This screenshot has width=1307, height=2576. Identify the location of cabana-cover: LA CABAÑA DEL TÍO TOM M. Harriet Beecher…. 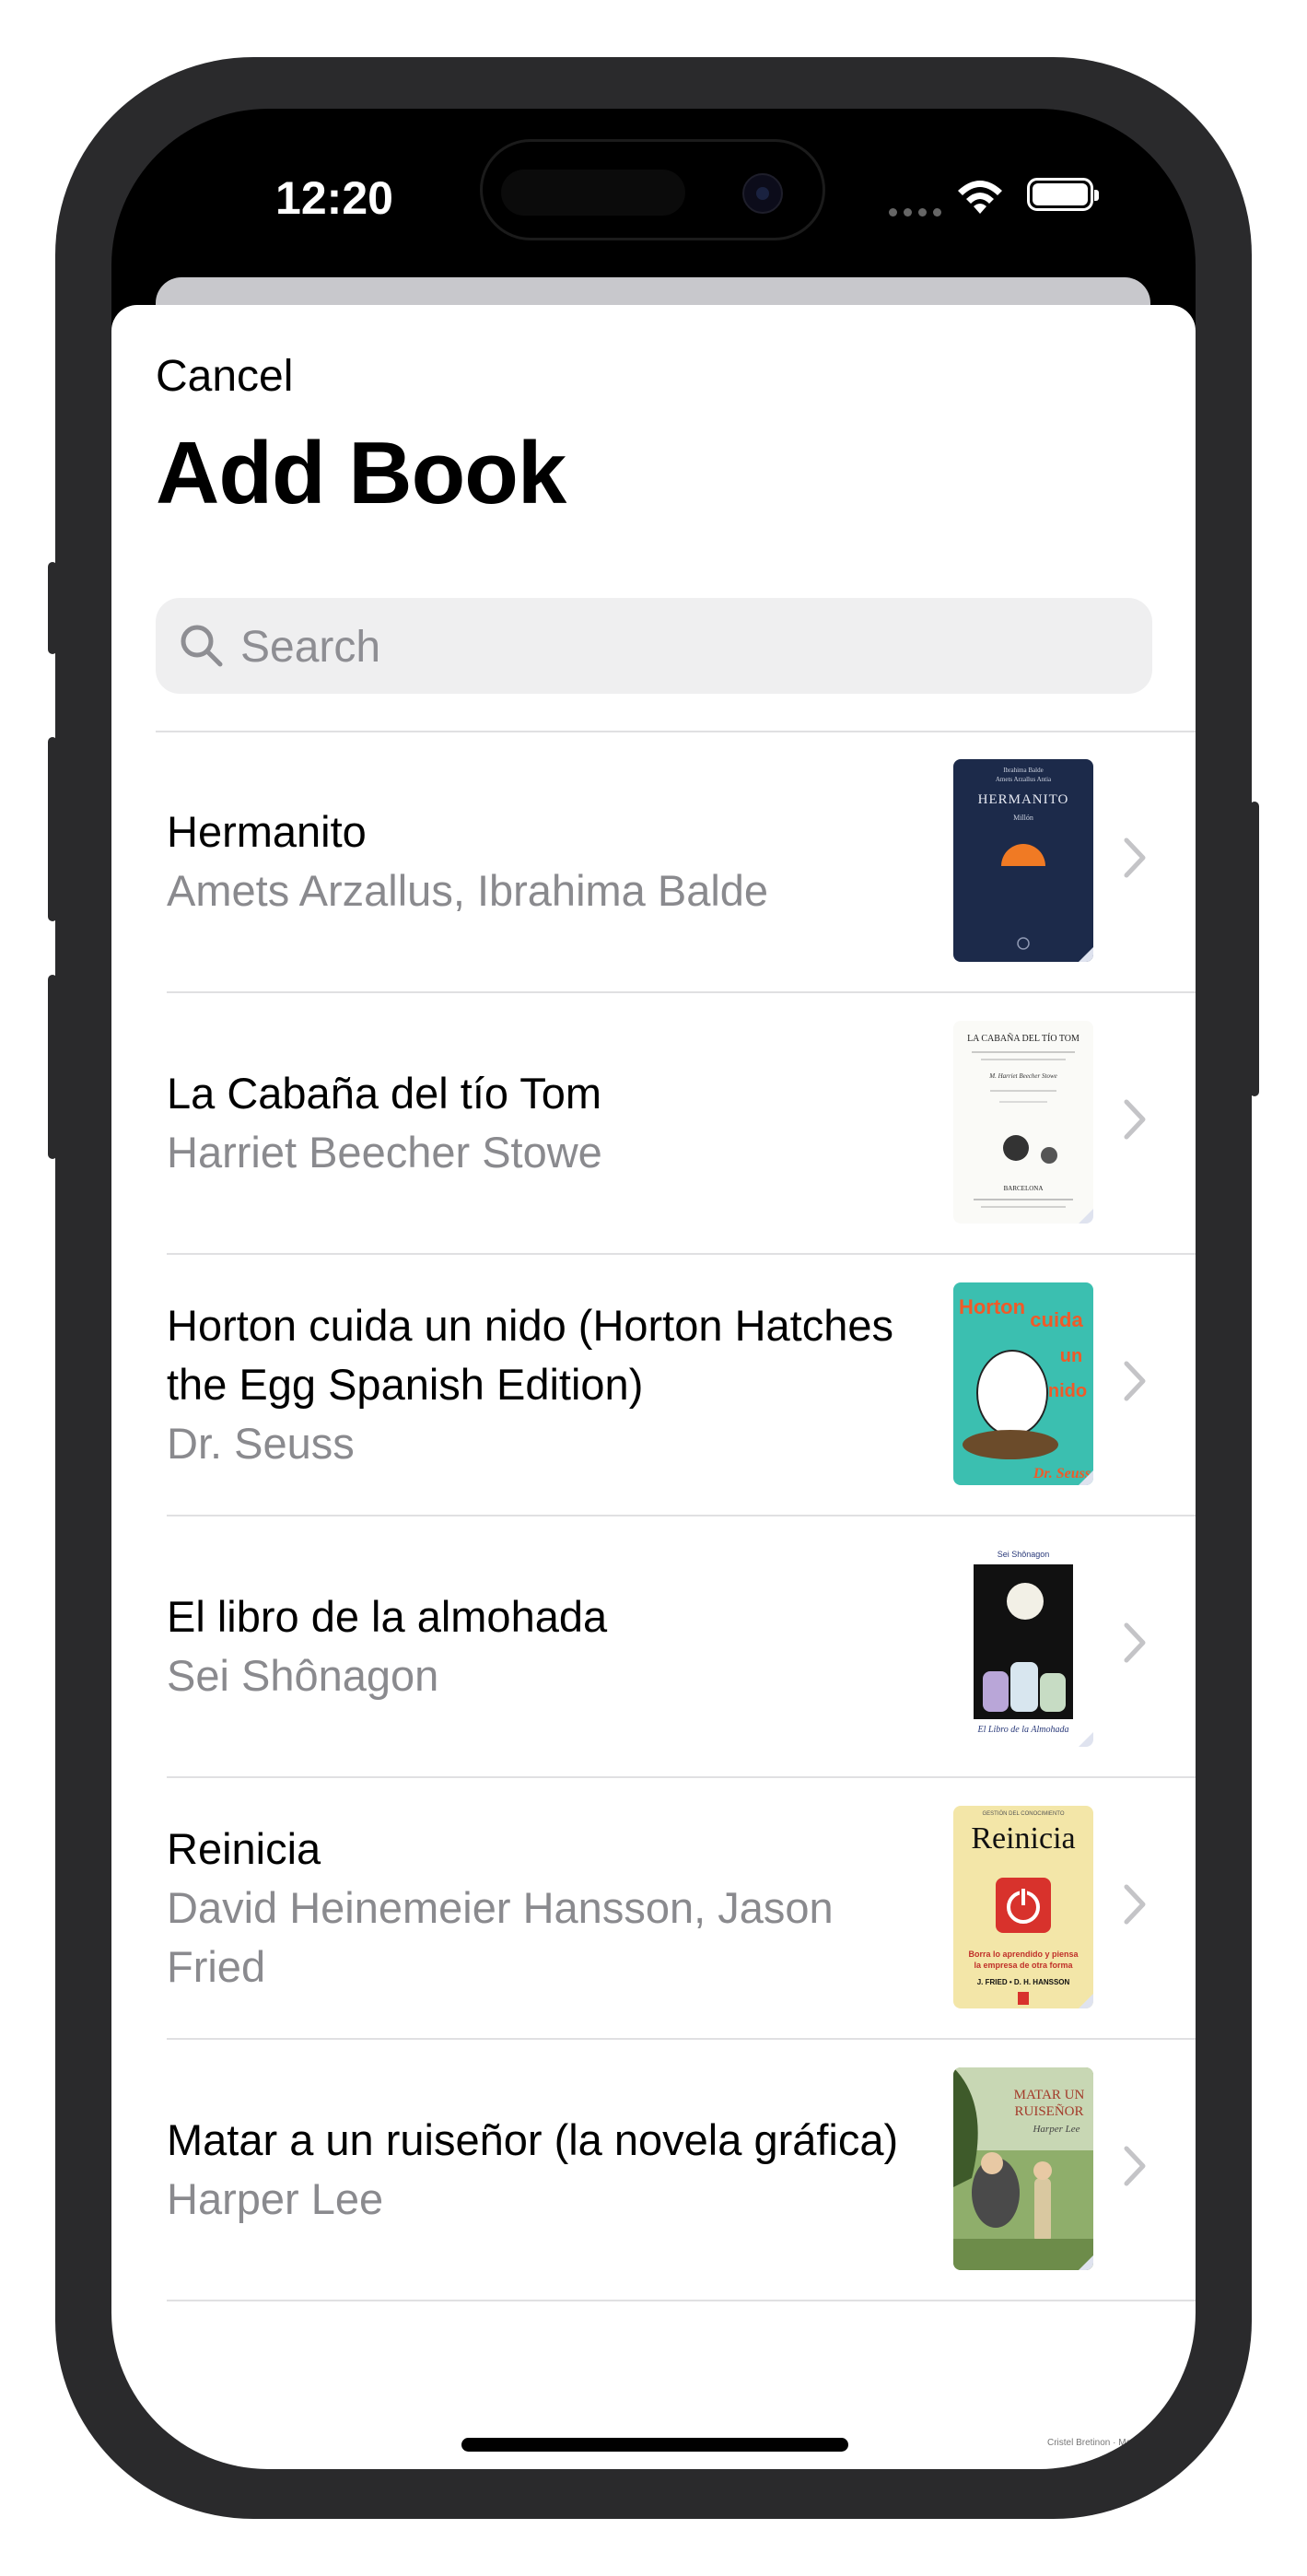
(1023, 1122).